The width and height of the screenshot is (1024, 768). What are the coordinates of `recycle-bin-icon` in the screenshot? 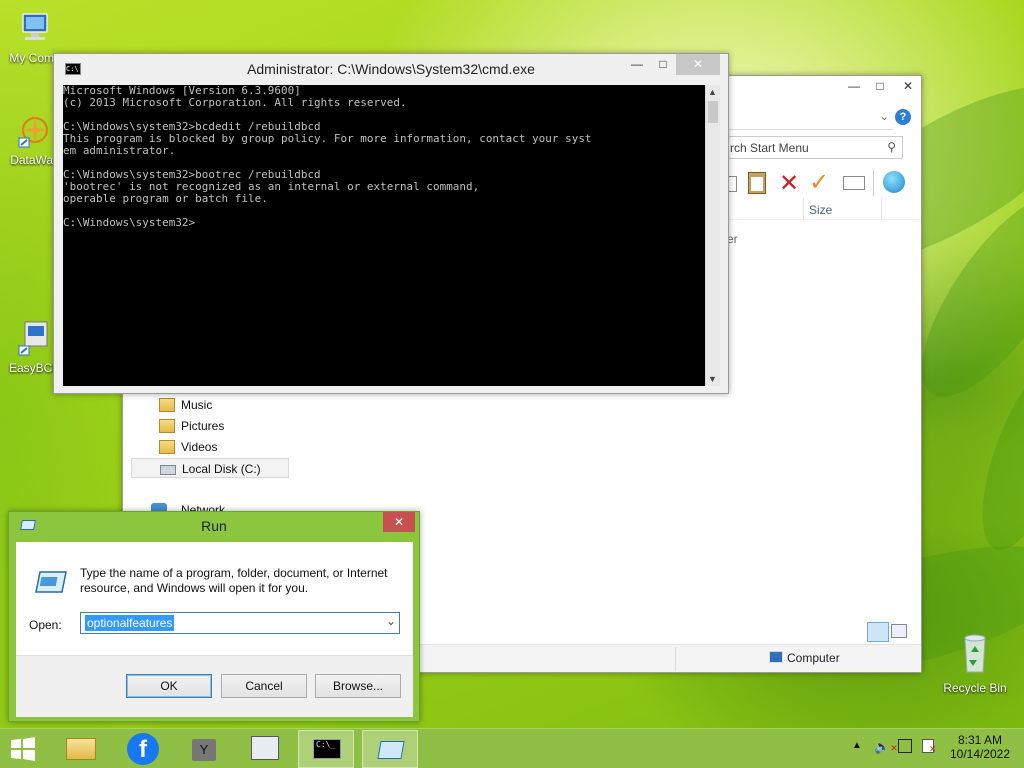 It's located at (975, 653).